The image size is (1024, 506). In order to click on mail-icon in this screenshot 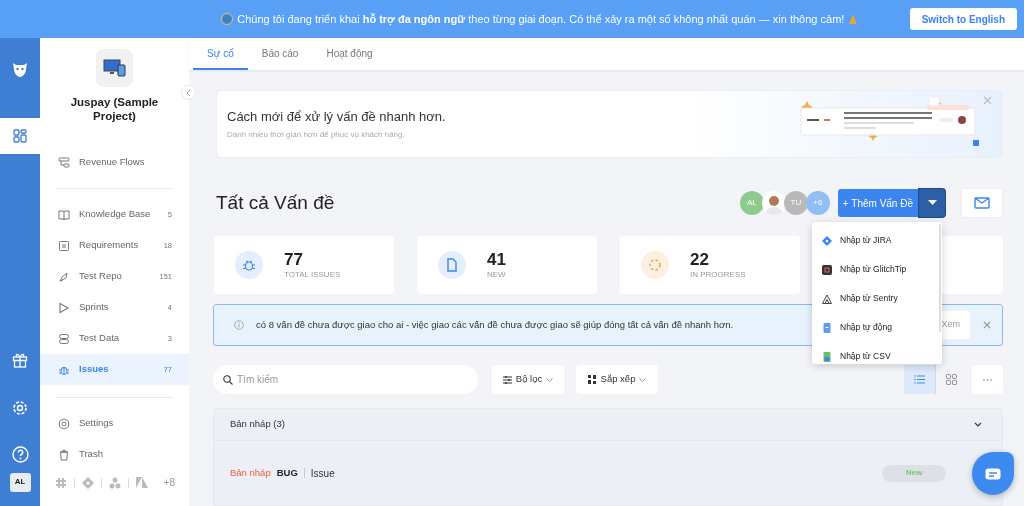, I will do `click(982, 203)`.